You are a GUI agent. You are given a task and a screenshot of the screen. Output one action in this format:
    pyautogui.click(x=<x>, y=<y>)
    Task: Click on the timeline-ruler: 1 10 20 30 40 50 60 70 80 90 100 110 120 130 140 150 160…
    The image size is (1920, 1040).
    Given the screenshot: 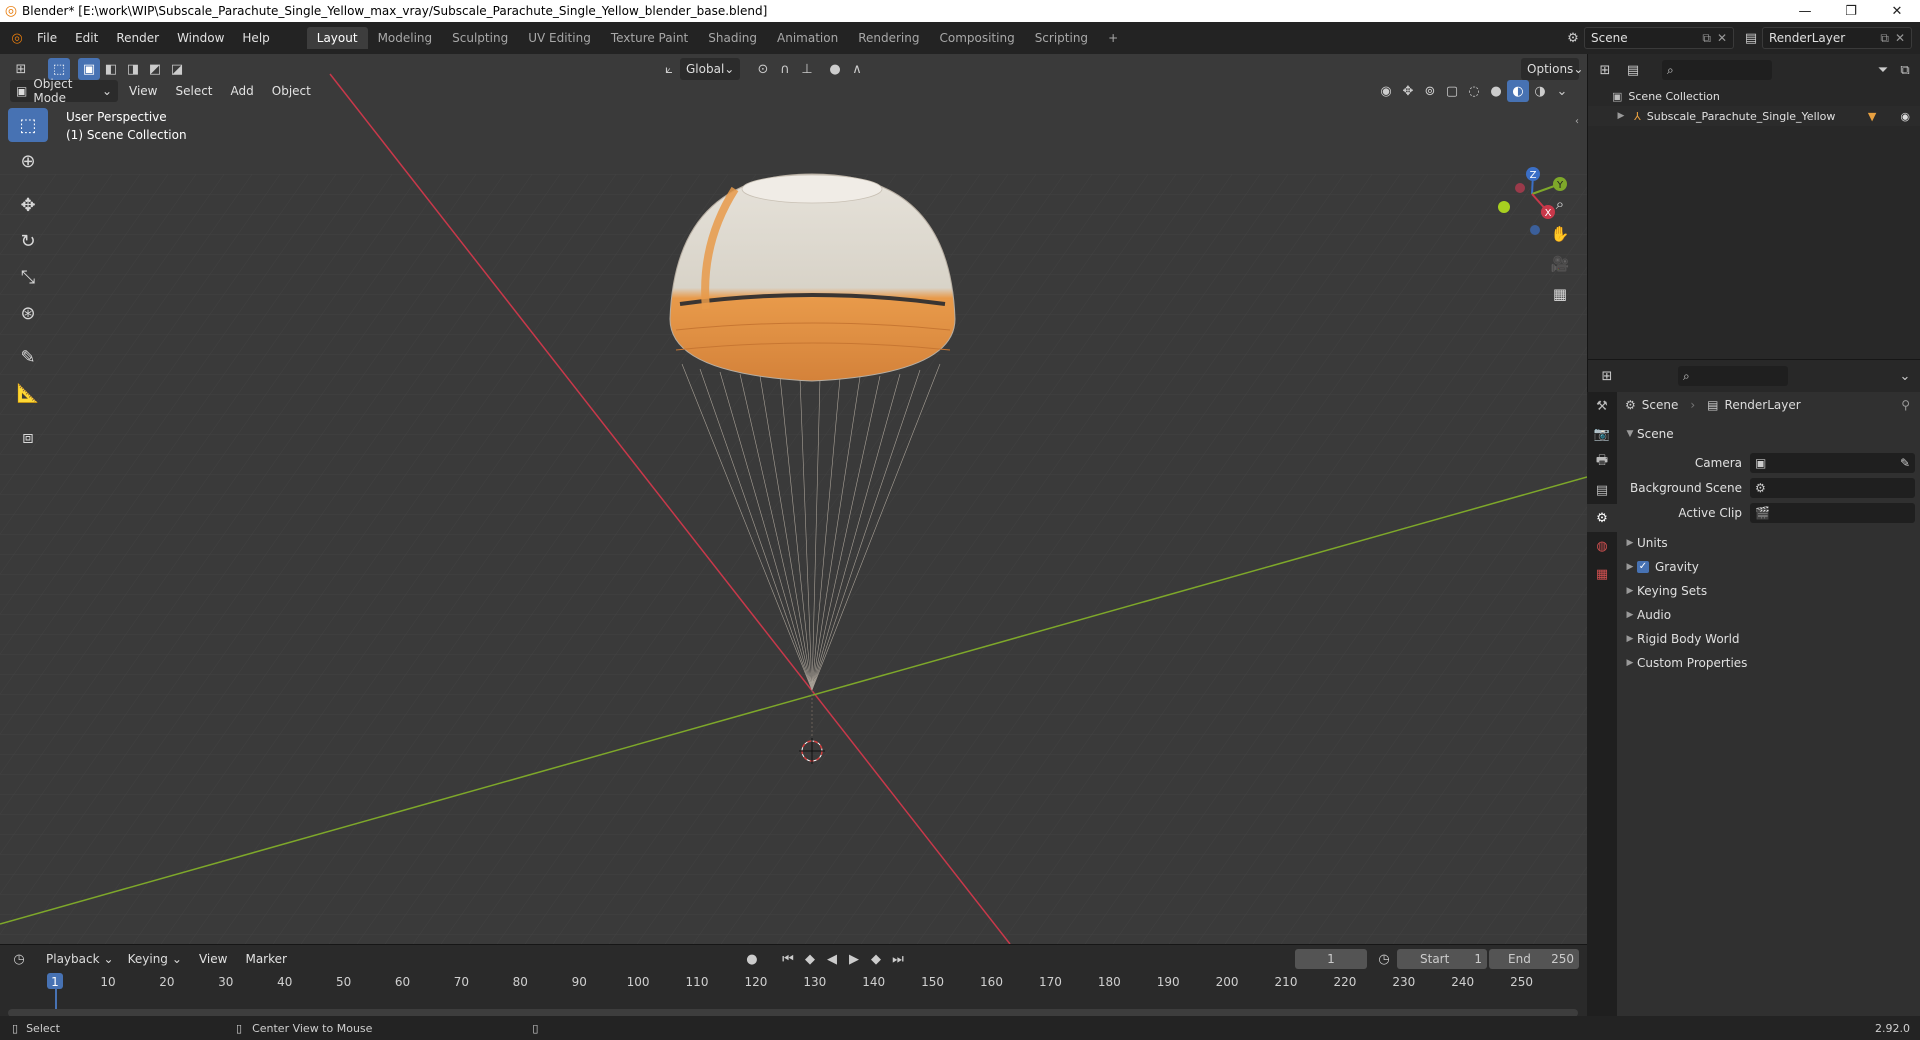 What is the action you would take?
    pyautogui.click(x=793, y=981)
    